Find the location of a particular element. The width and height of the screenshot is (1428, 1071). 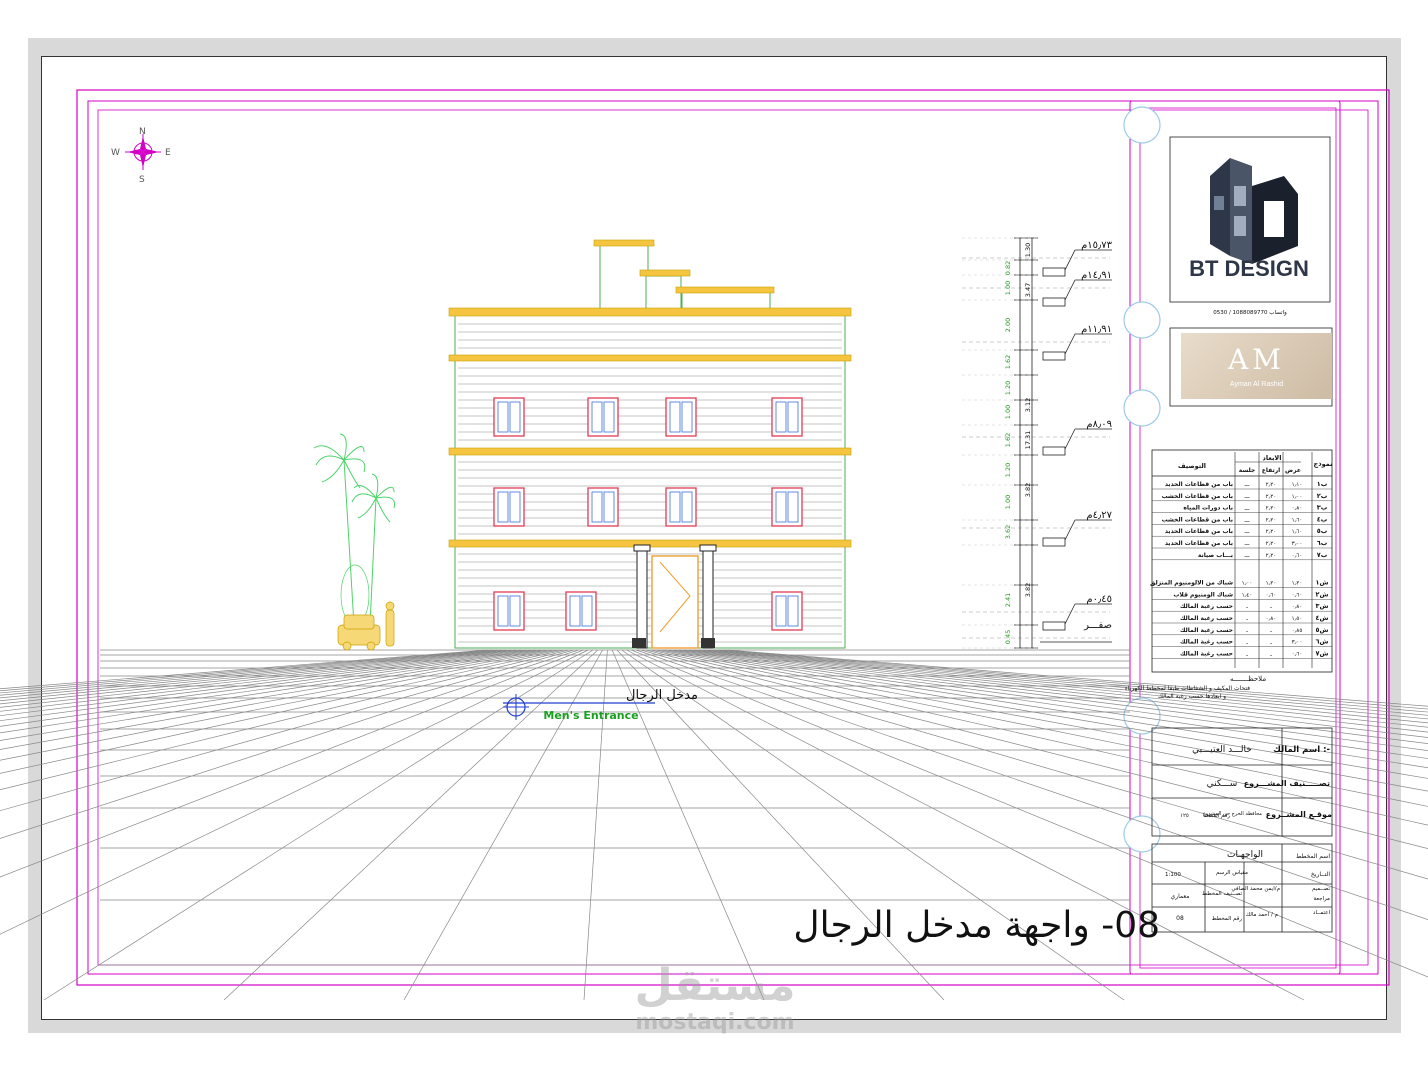

watermark-ar: مستقل is located at coordinates (715, 985).